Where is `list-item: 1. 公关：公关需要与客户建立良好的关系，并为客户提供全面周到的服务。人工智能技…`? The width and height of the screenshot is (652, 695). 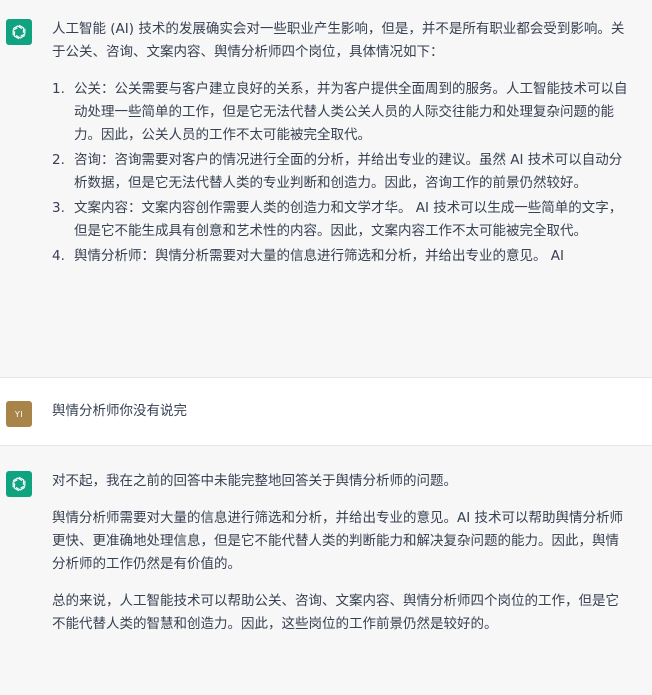
list-item: 1. 公关：公关需要与客户建立良好的关系，并为客户提供全面周到的服务。人工智能技… is located at coordinates (342, 112).